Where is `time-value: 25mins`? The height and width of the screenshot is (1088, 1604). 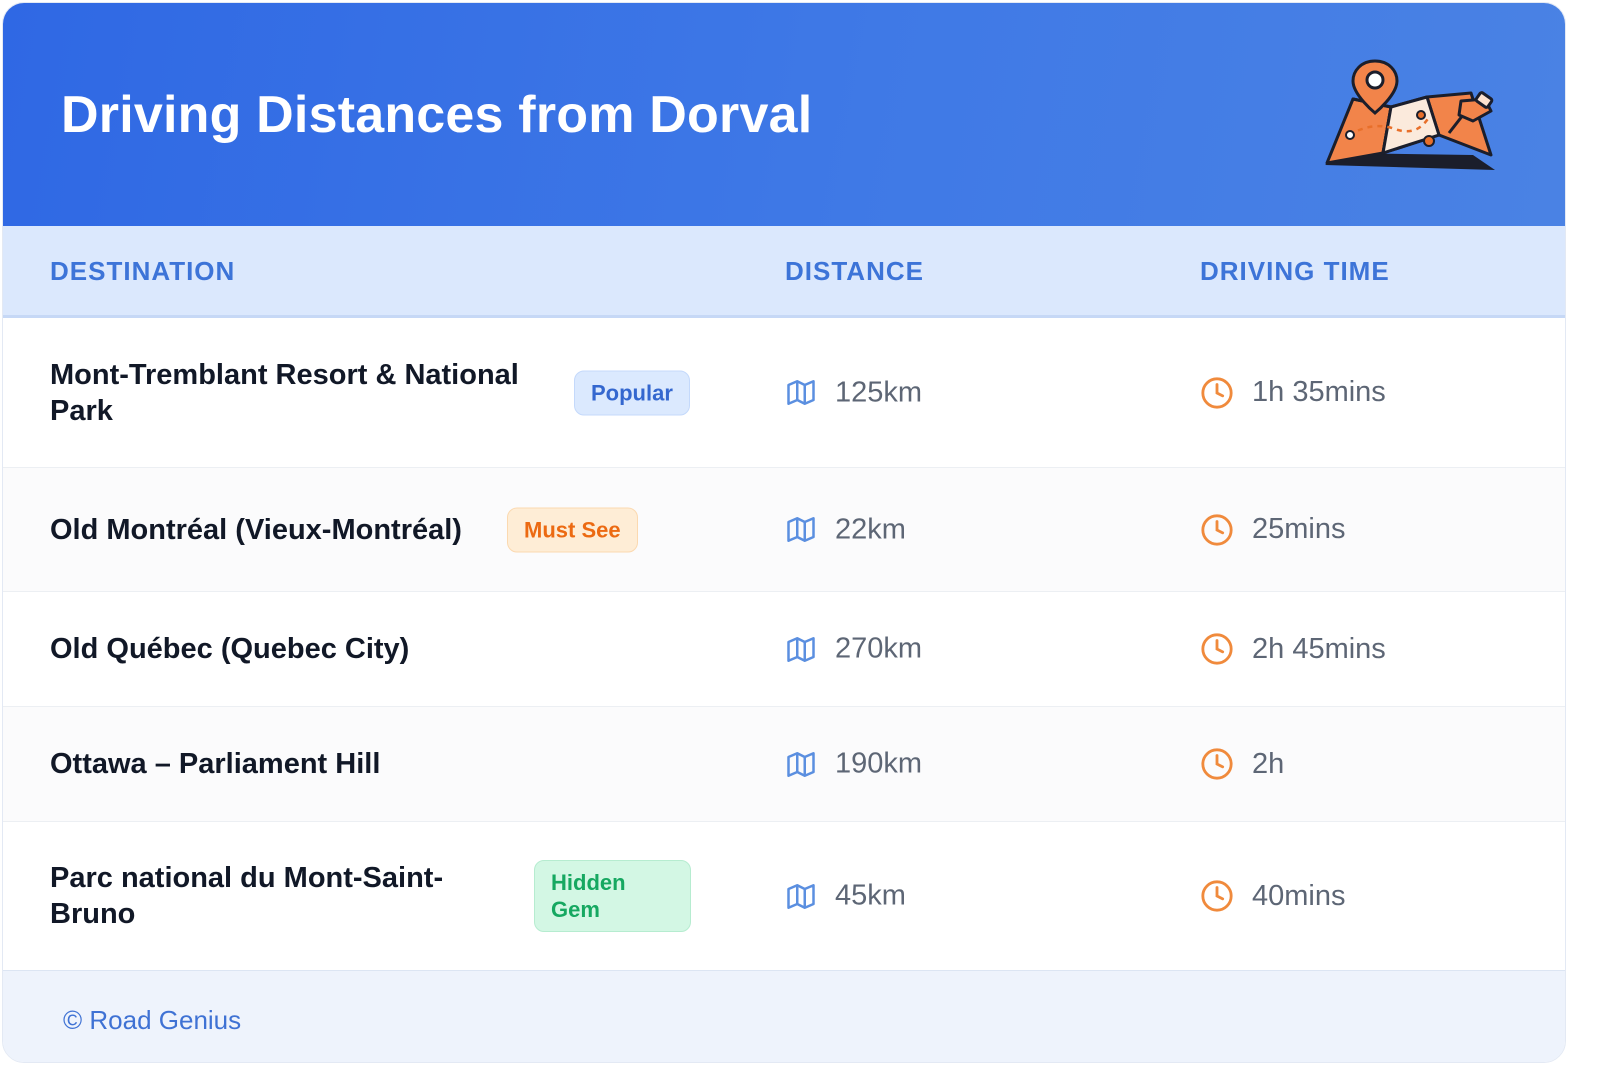 time-value: 25mins is located at coordinates (1299, 529).